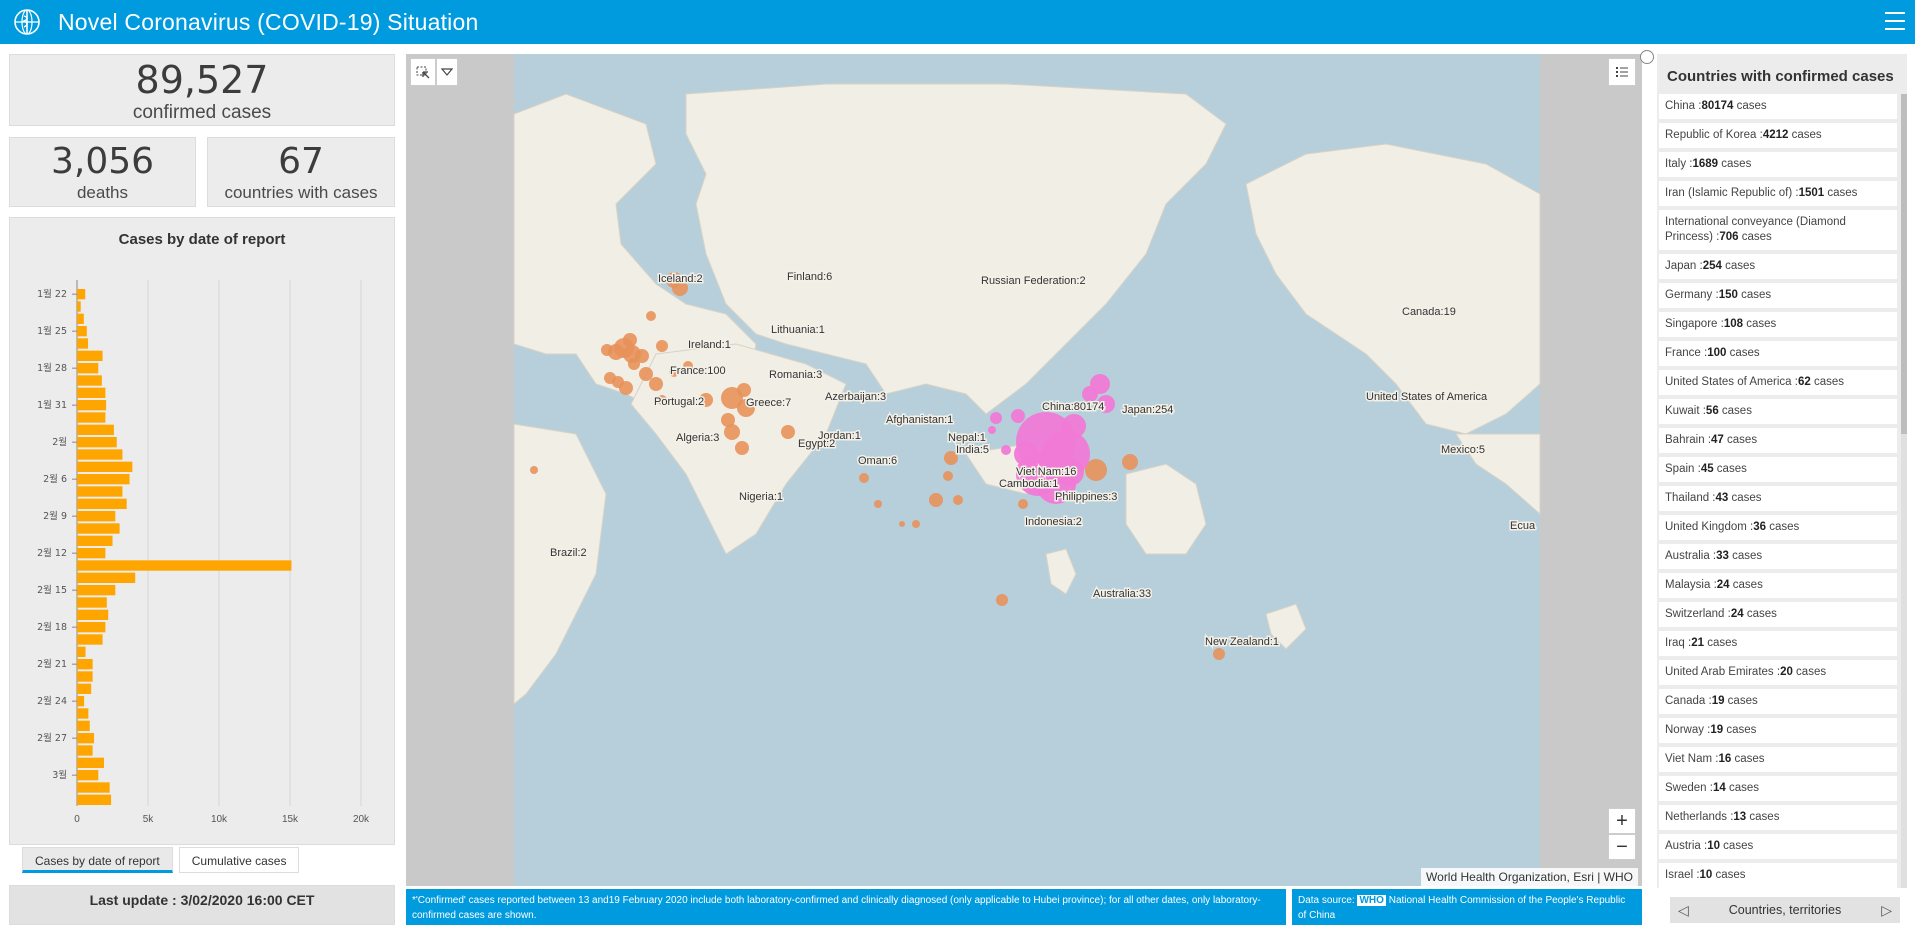  What do you see at coordinates (1778, 295) in the screenshot?
I see `country-list-item: Germany :150 cases` at bounding box center [1778, 295].